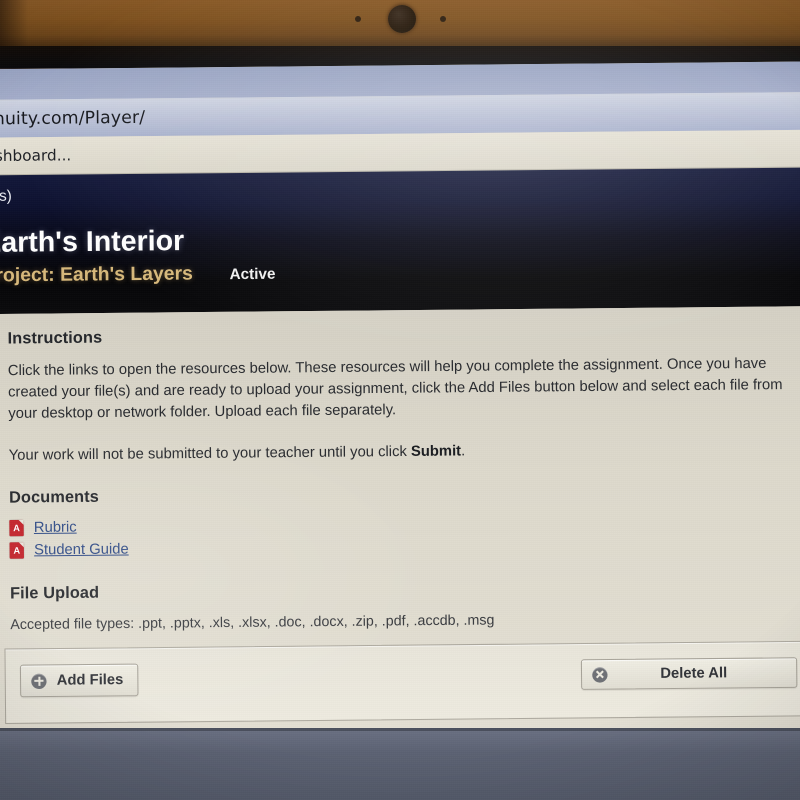 The height and width of the screenshot is (800, 800). What do you see at coordinates (402, 19) in the screenshot?
I see `webcam-icon` at bounding box center [402, 19].